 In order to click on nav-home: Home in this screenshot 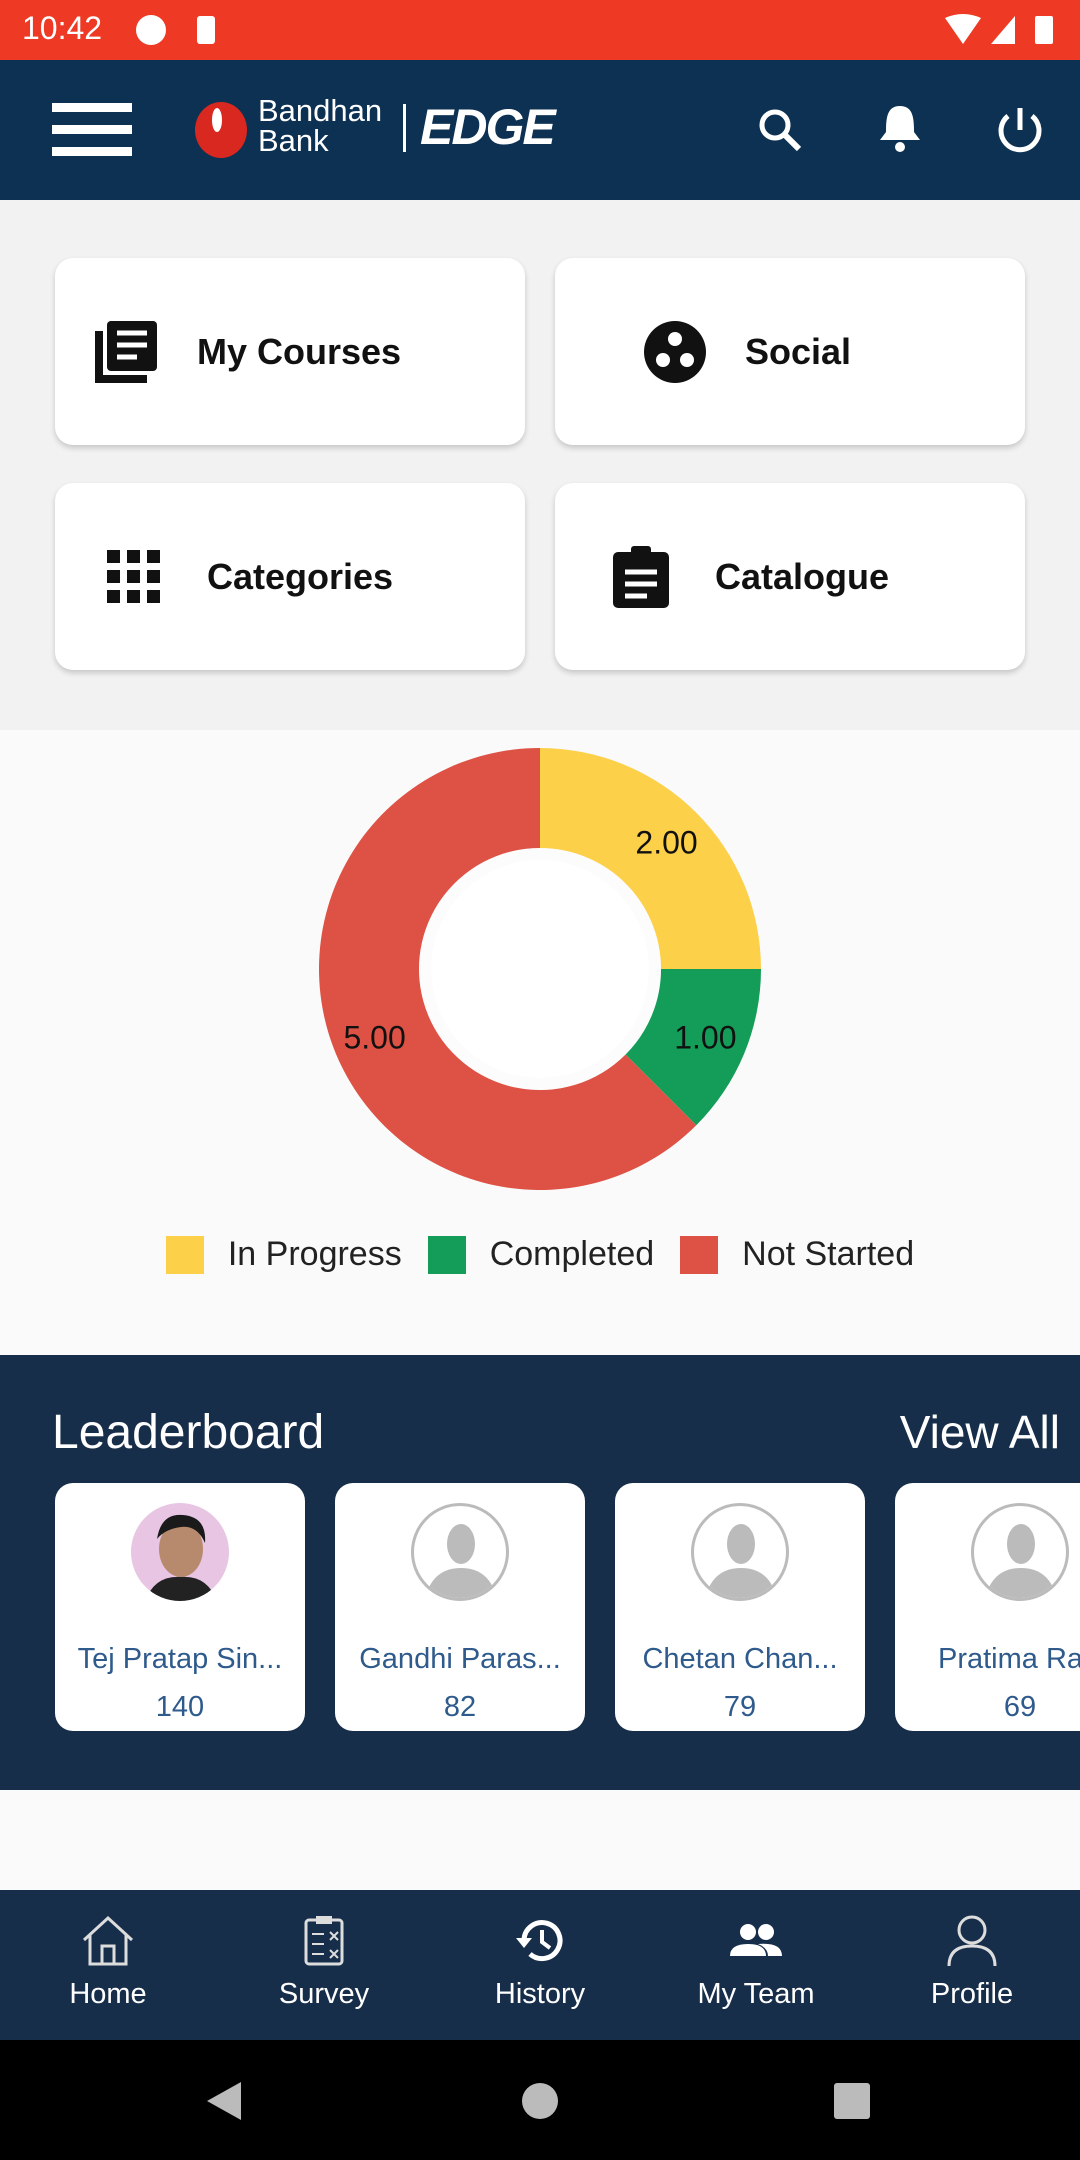, I will do `click(108, 1965)`.